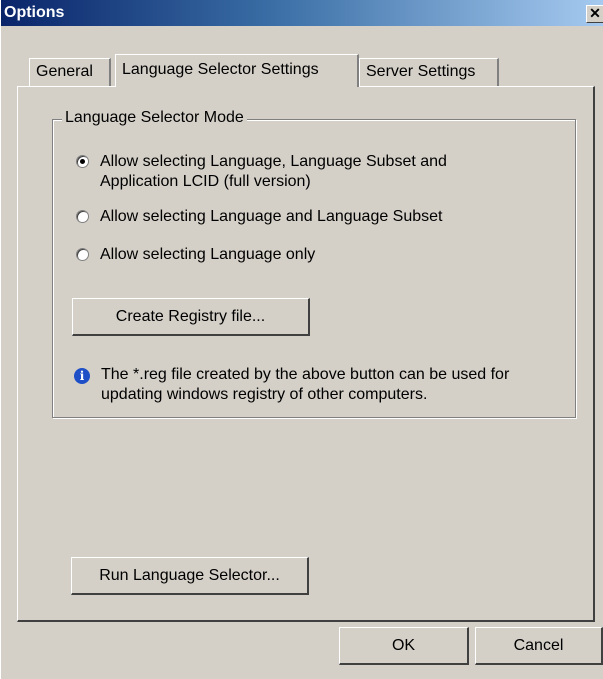 This screenshot has height=679, width=603. I want to click on tab-label: General, so click(64, 71).